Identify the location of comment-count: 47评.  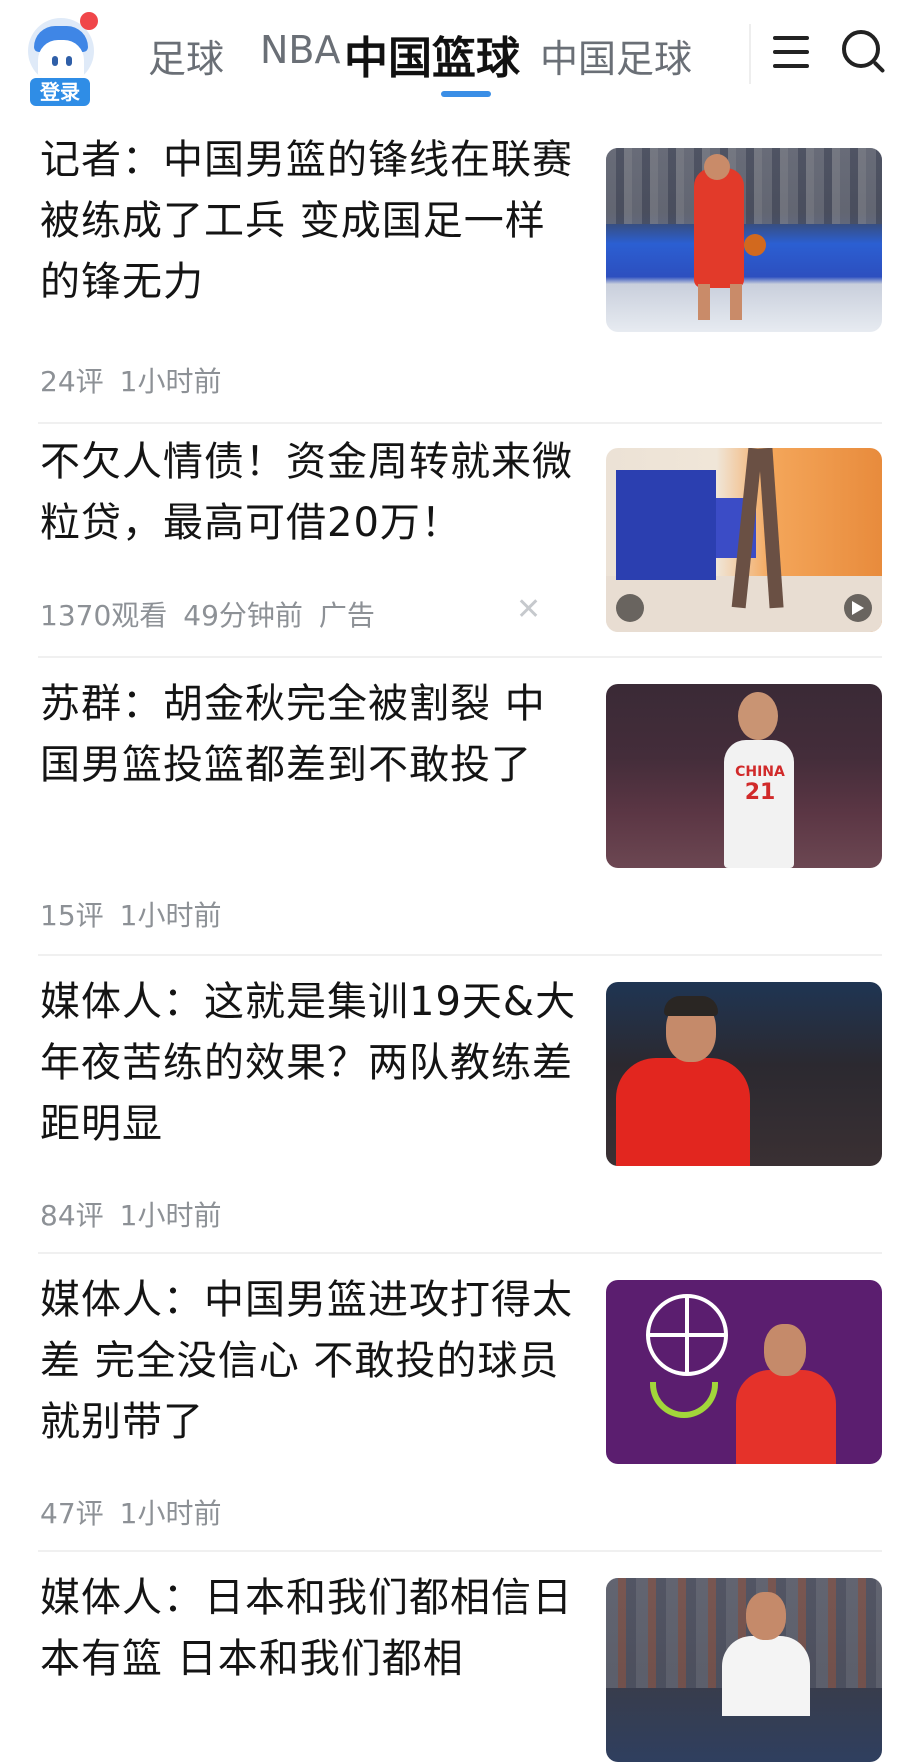
(72, 1513).